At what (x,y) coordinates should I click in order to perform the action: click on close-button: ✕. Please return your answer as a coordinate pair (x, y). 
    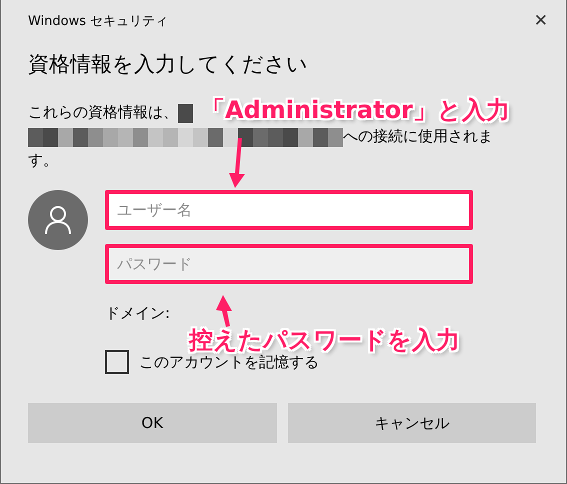
    Looking at the image, I should click on (541, 21).